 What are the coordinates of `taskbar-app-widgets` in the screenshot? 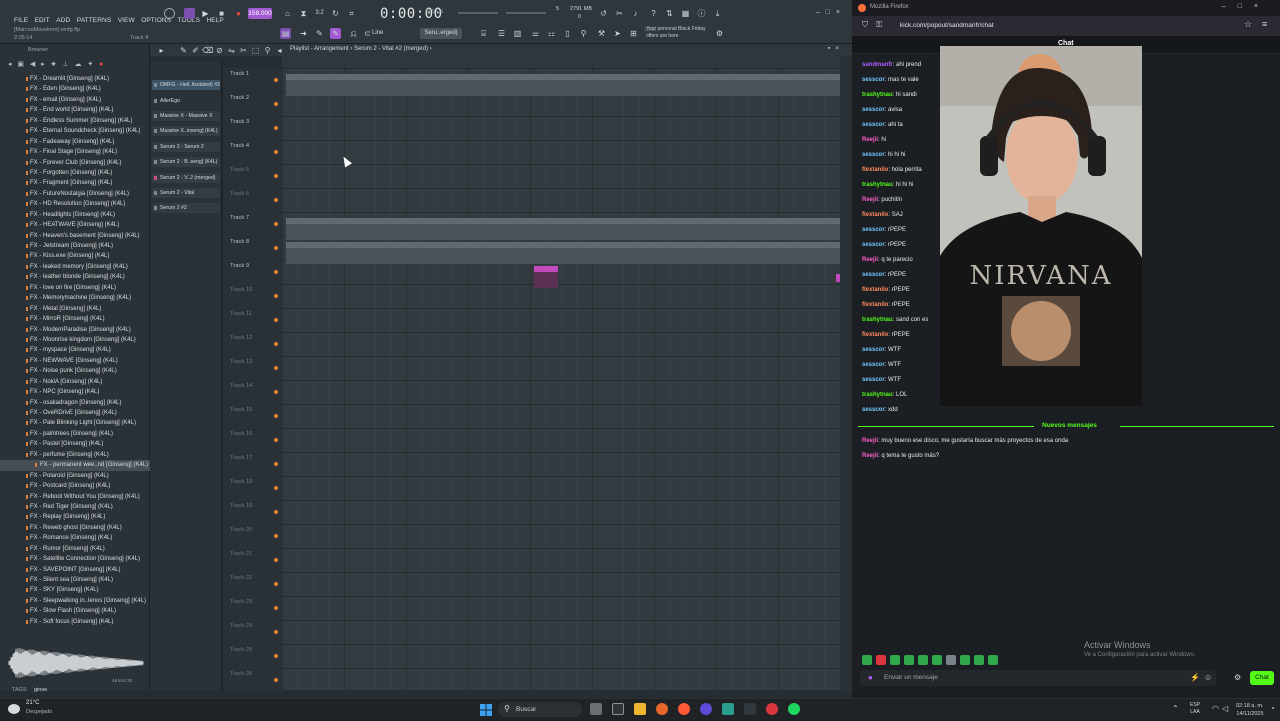 It's located at (596, 709).